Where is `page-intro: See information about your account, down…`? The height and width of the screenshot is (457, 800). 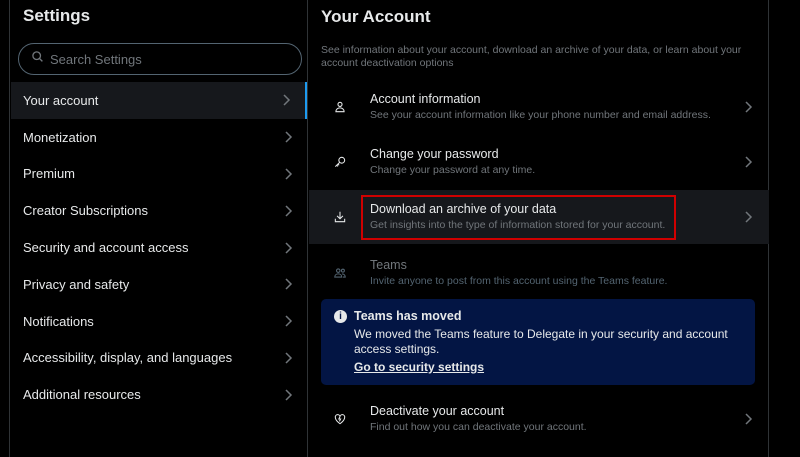
page-intro: See information about your account, down… is located at coordinates (531, 56).